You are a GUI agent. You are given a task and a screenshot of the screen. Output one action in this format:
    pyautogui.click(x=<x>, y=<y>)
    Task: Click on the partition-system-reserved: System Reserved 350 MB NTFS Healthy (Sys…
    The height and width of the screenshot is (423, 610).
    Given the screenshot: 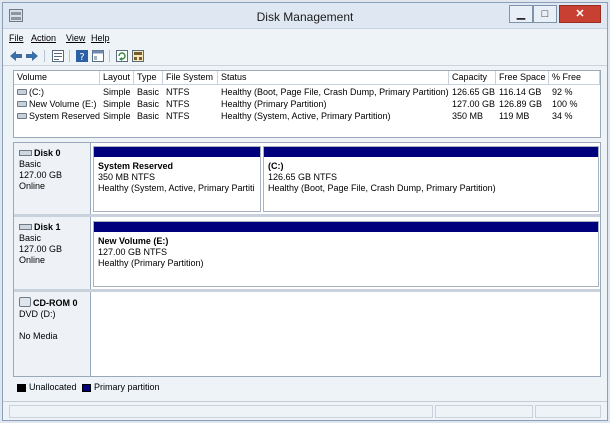 What is the action you would take?
    pyautogui.click(x=177, y=179)
    